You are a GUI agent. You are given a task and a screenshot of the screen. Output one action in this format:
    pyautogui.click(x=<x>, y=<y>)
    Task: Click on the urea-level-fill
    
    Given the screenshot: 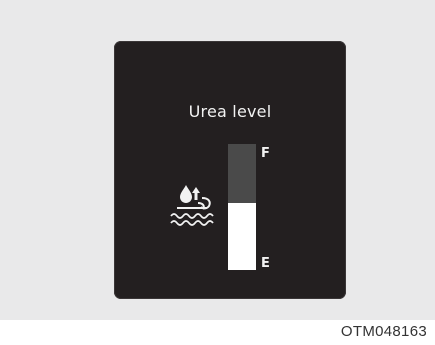 What is the action you would take?
    pyautogui.click(x=242, y=236)
    